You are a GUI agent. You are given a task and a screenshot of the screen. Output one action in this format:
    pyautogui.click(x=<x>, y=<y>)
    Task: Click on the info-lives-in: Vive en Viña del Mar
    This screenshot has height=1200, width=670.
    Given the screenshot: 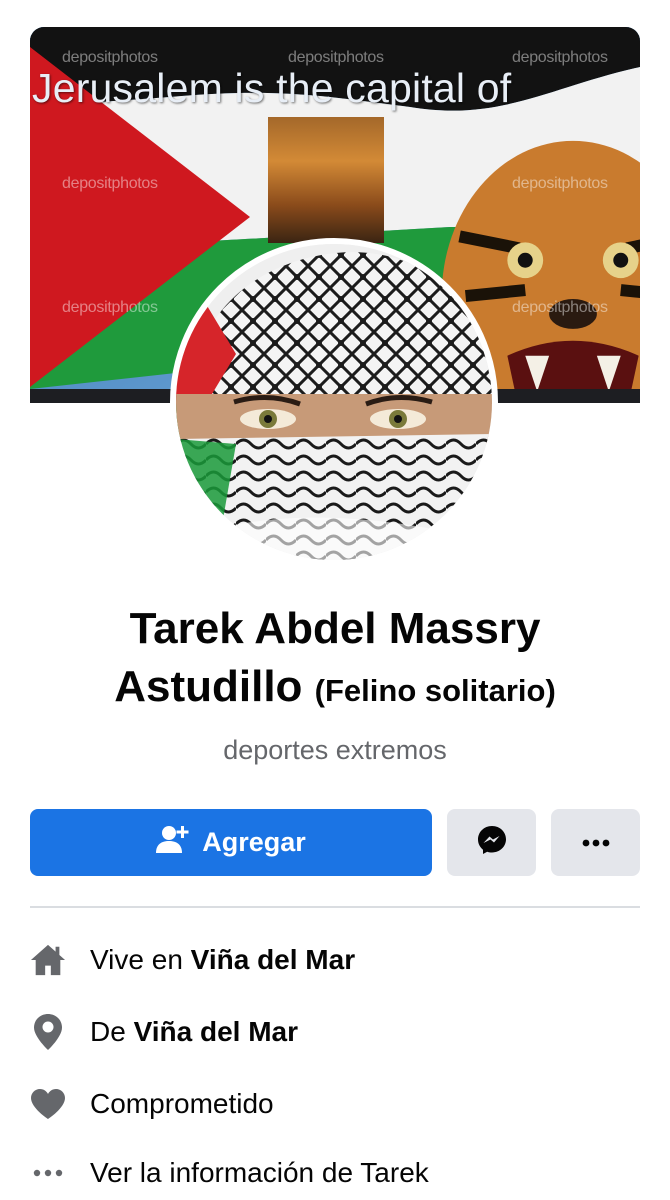 What is the action you would take?
    pyautogui.click(x=340, y=960)
    